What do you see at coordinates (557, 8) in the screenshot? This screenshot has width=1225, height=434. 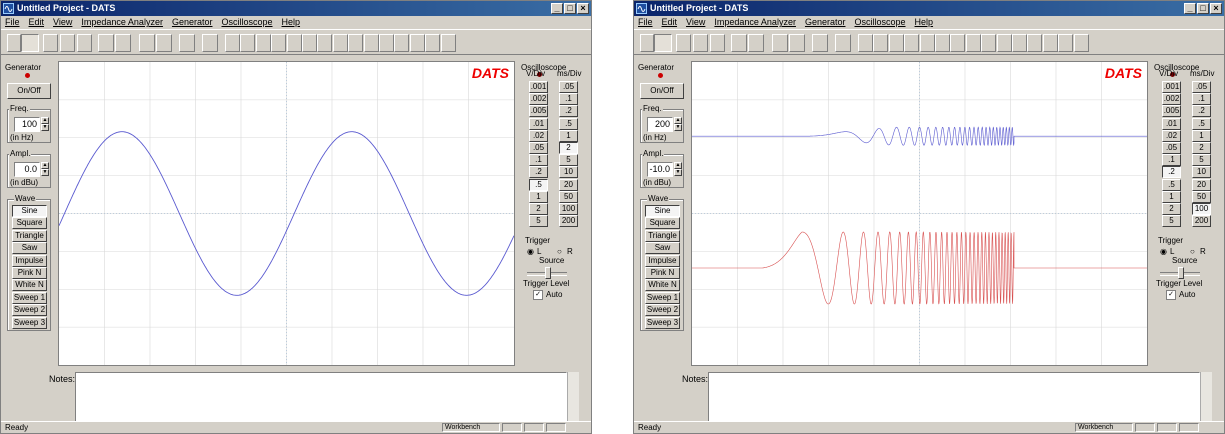 I see `minimize-button: _` at bounding box center [557, 8].